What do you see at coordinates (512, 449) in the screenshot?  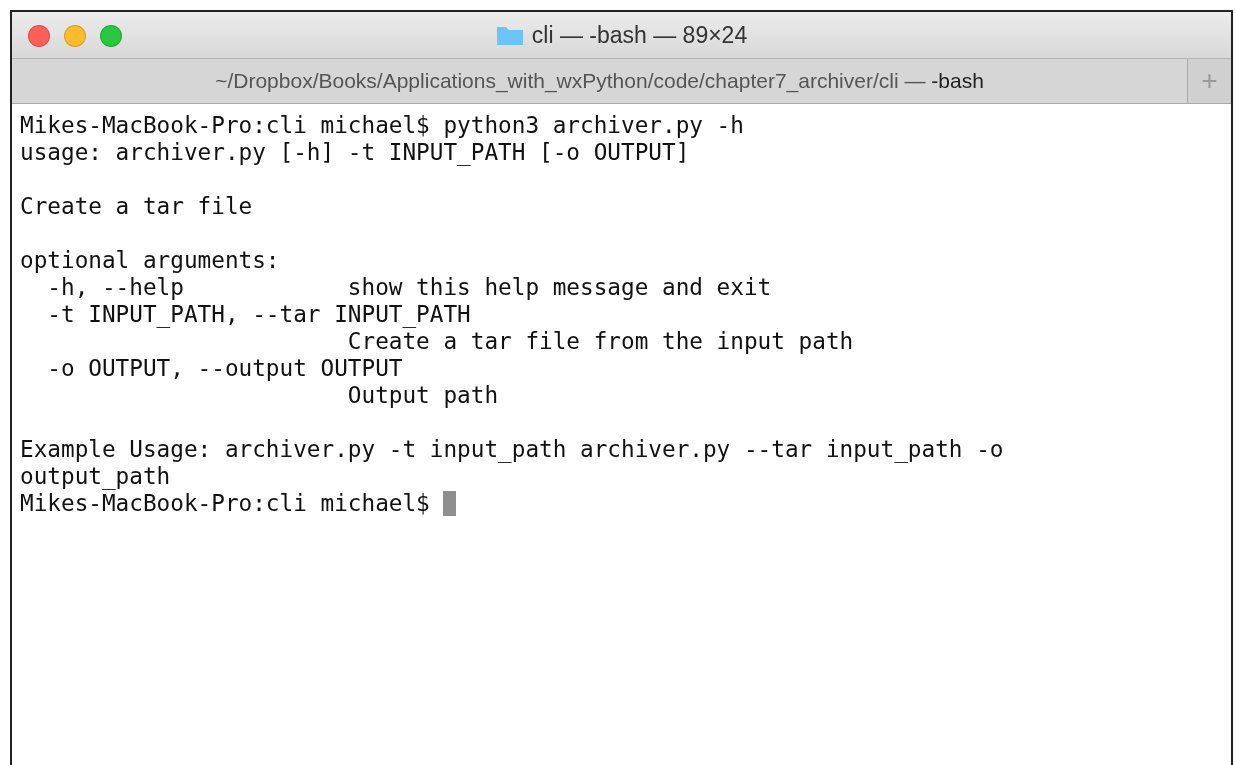 I see `terminal-line: Example Usage: archiver.py -t input_path archiver.py --tar input_path -o` at bounding box center [512, 449].